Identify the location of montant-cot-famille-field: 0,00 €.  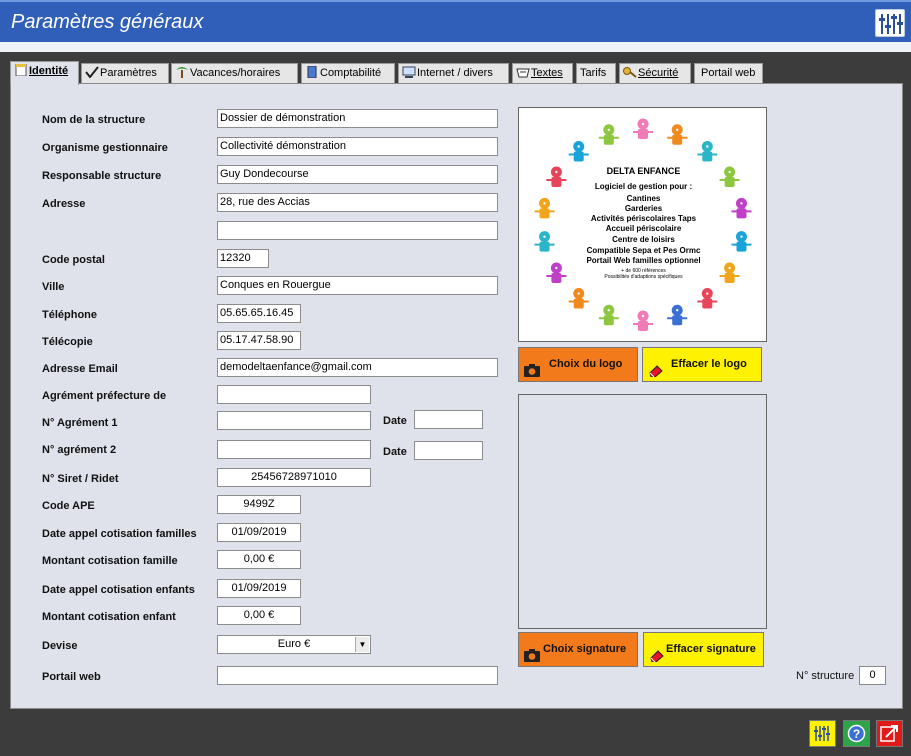
(259, 559).